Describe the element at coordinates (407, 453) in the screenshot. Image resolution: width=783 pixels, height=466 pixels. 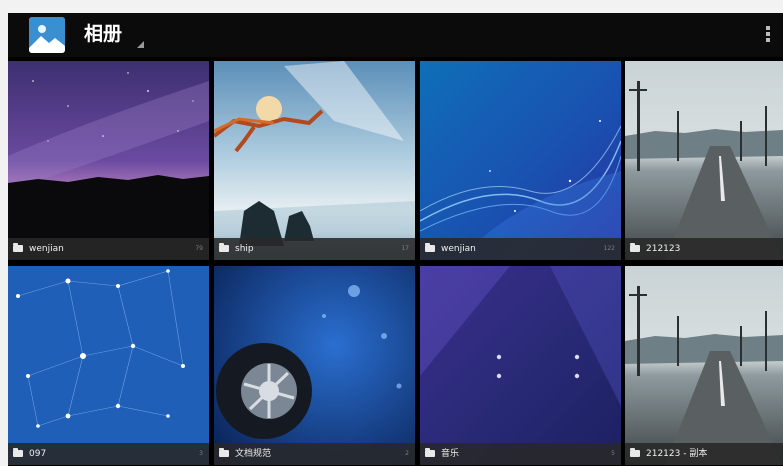
I see `album-count: 2` at that location.